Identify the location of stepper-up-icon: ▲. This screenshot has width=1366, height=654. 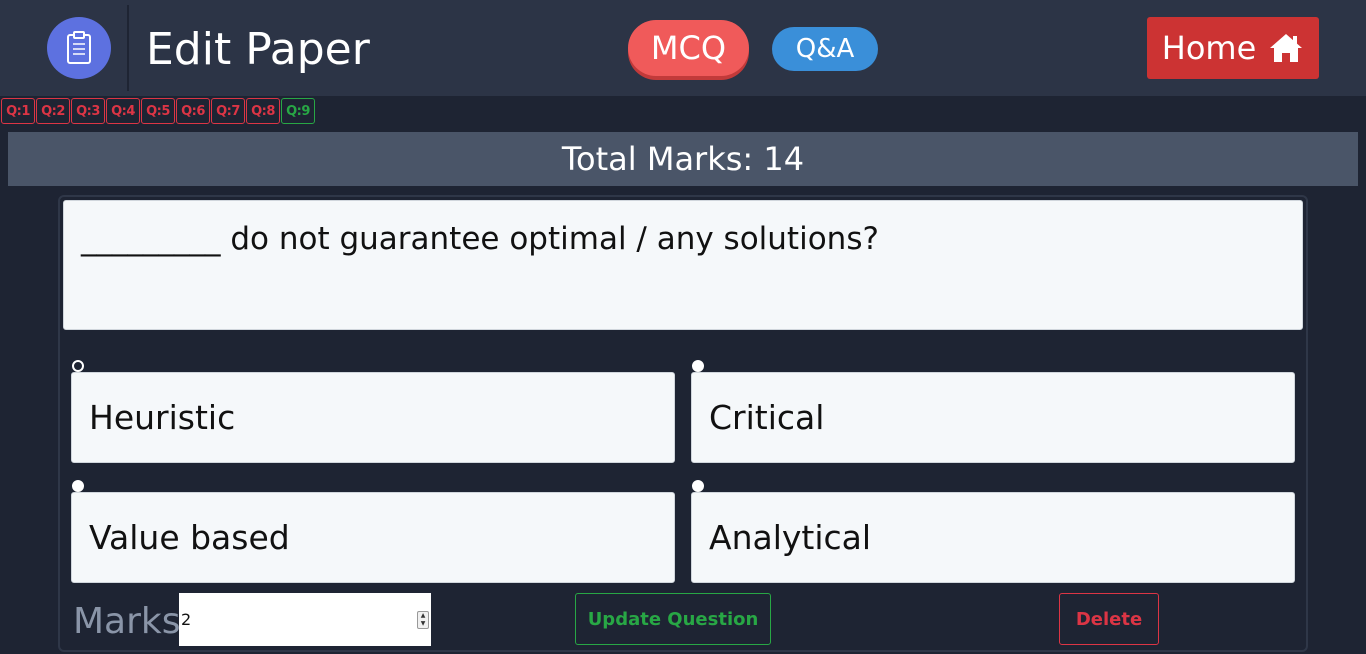
(423, 616).